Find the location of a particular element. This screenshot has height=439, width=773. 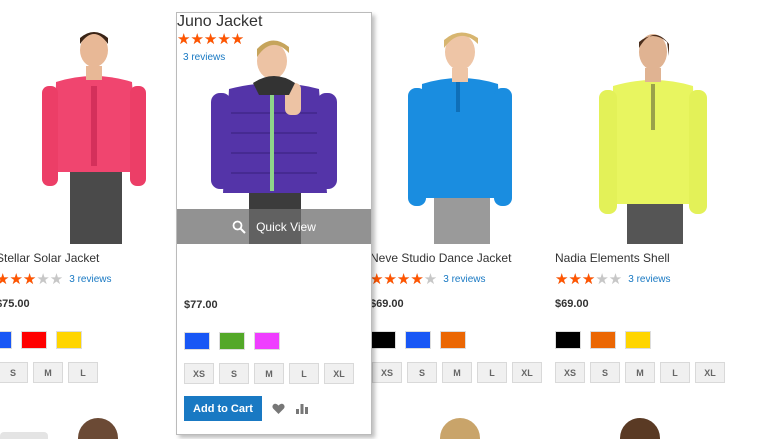

product-name: Stellar Solar Jacket is located at coordinates (49, 258).